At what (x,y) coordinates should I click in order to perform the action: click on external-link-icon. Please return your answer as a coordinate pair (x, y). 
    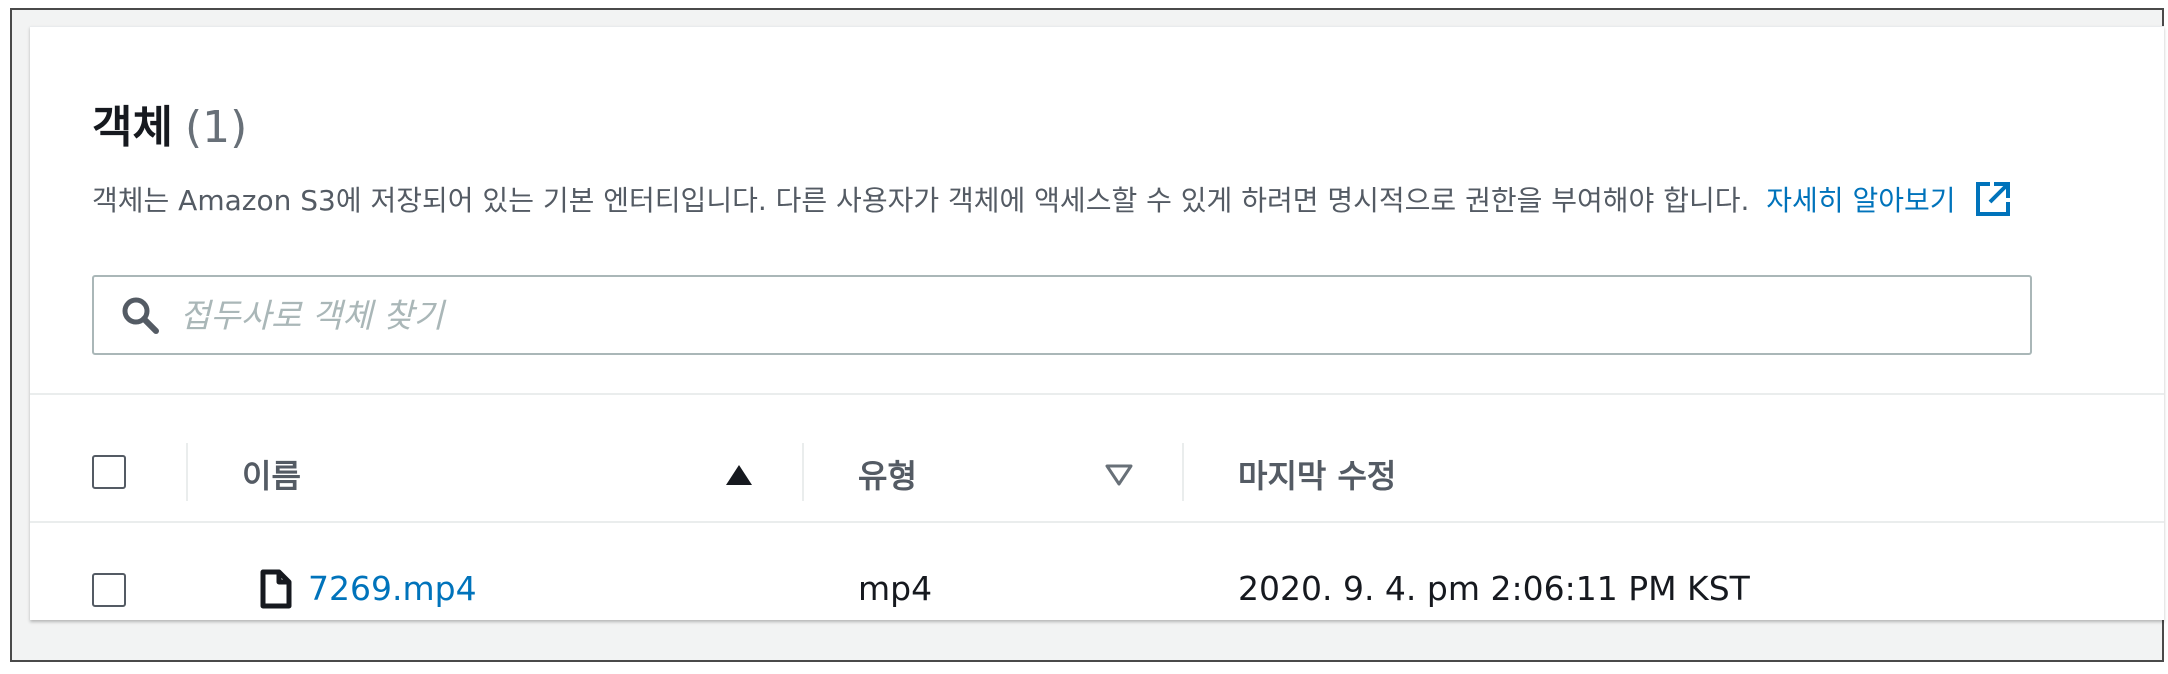
    Looking at the image, I should click on (1993, 202).